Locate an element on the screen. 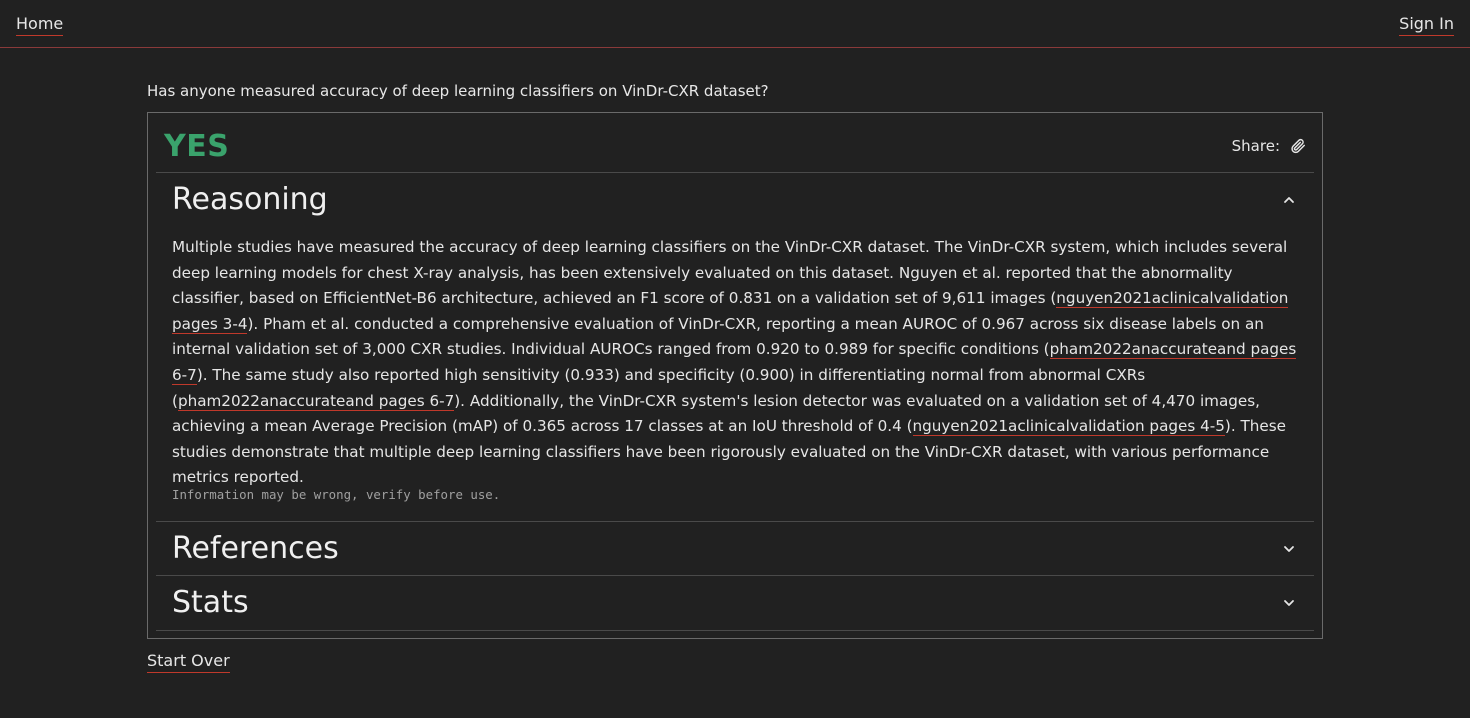 The image size is (1470, 718). answer-verdict: YES is located at coordinates (197, 146).